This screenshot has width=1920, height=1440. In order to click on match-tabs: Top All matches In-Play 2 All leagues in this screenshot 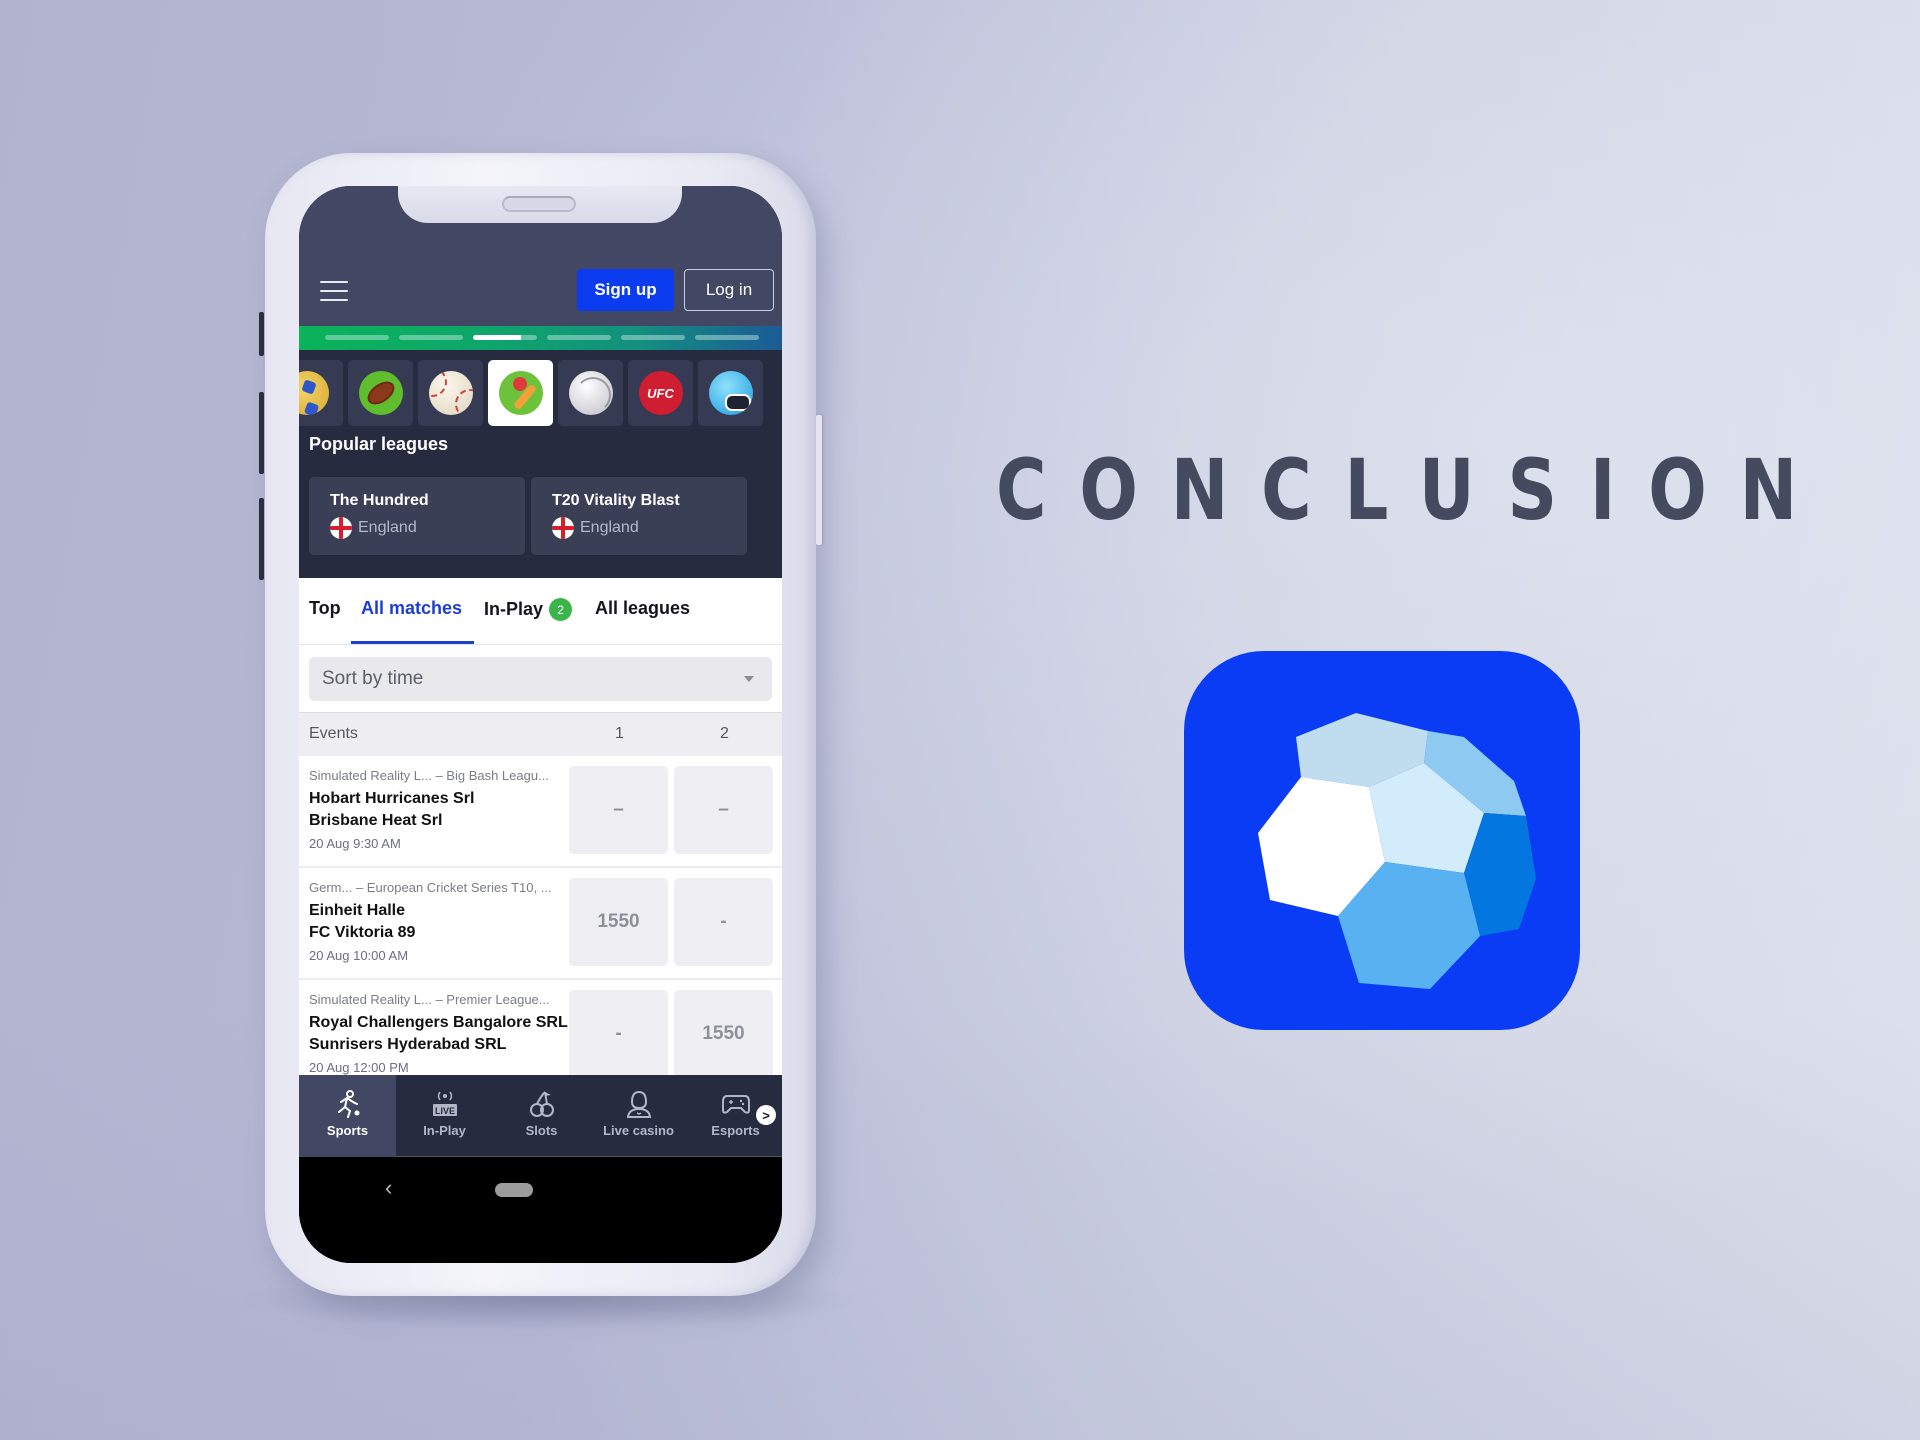, I will do `click(540, 611)`.